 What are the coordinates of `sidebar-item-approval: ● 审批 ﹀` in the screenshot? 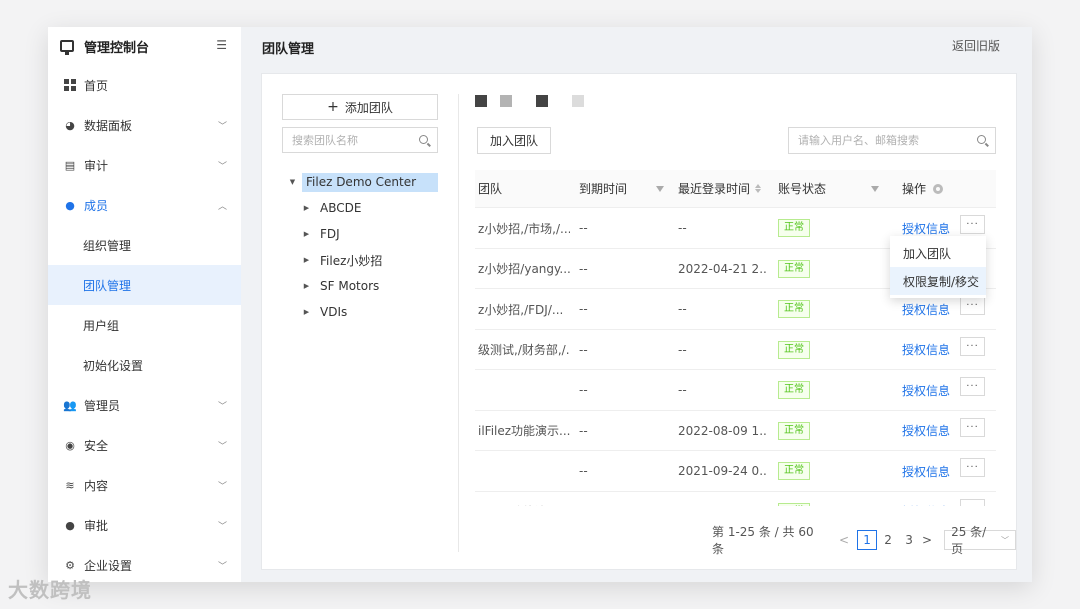 It's located at (144, 525).